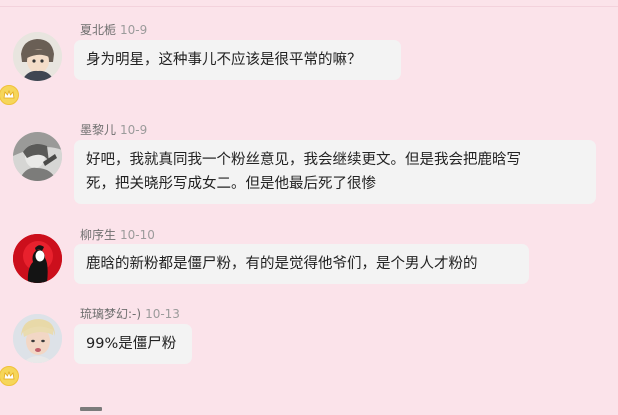  Describe the element at coordinates (37, 258) in the screenshot. I see `red-silhouette-avatar-icon` at that location.